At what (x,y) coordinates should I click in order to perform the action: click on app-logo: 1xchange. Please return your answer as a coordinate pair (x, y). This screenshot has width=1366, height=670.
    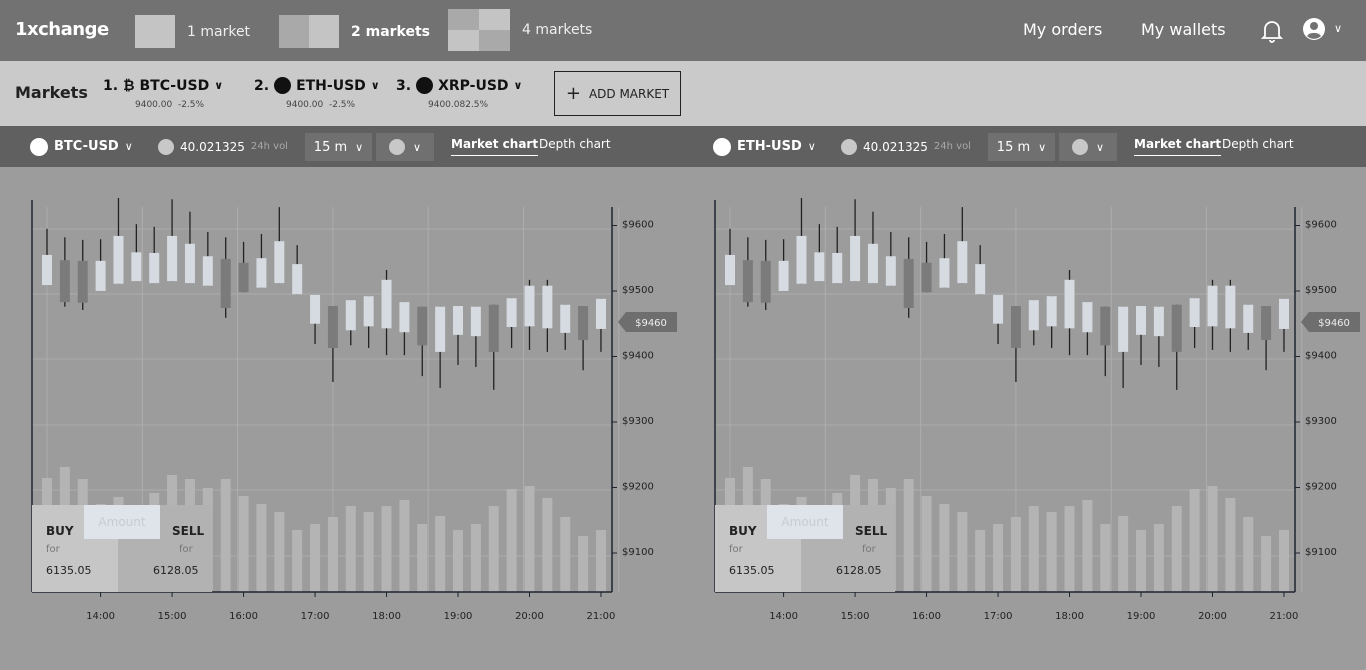
    Looking at the image, I should click on (62, 29).